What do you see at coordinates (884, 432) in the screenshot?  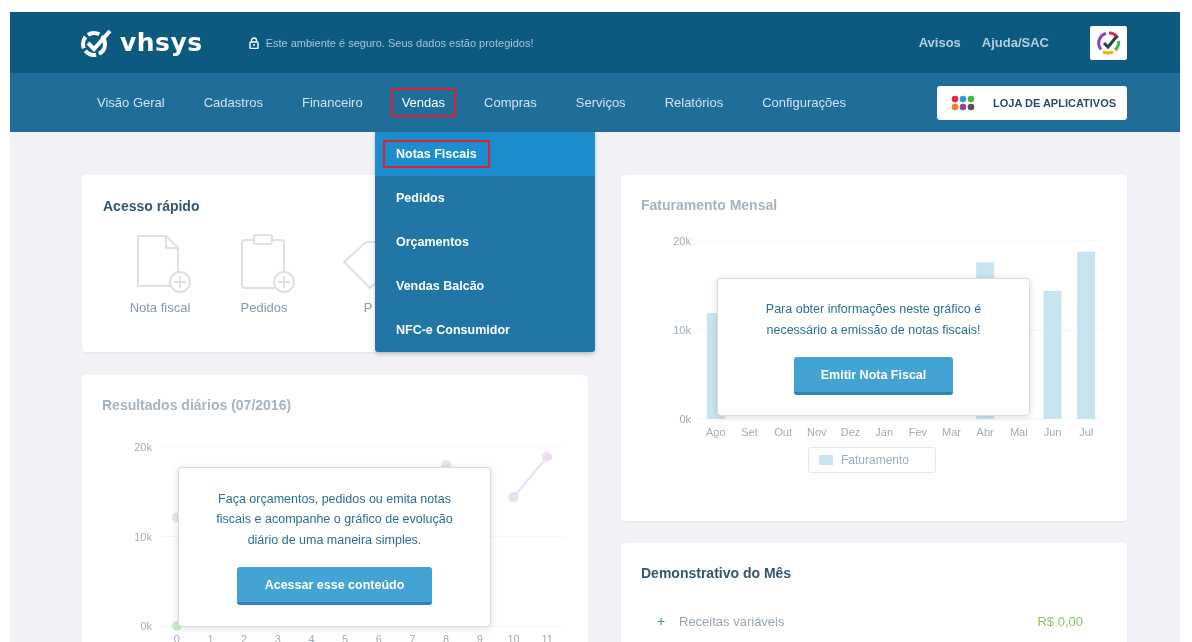 I see `axis-label: Jan` at bounding box center [884, 432].